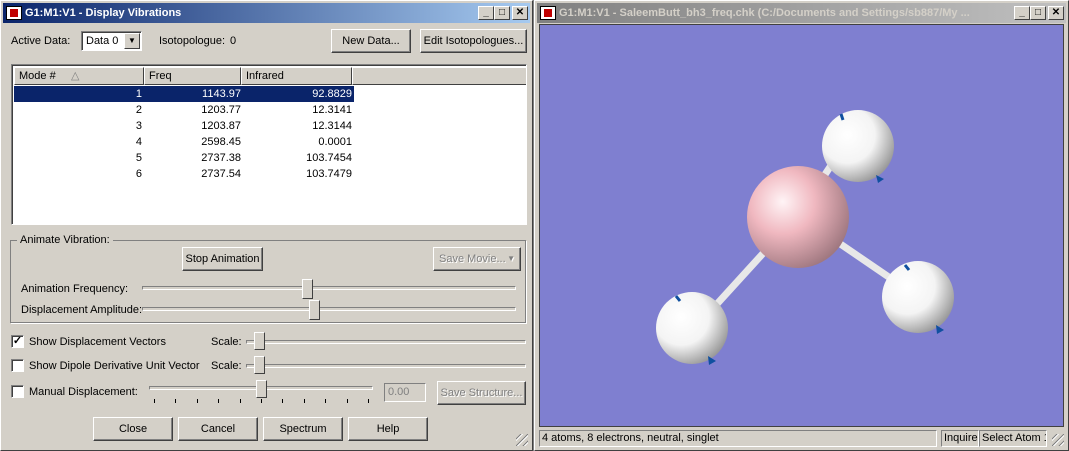 This screenshot has width=1069, height=451. I want to click on displacement-vector, so click(842, 117).